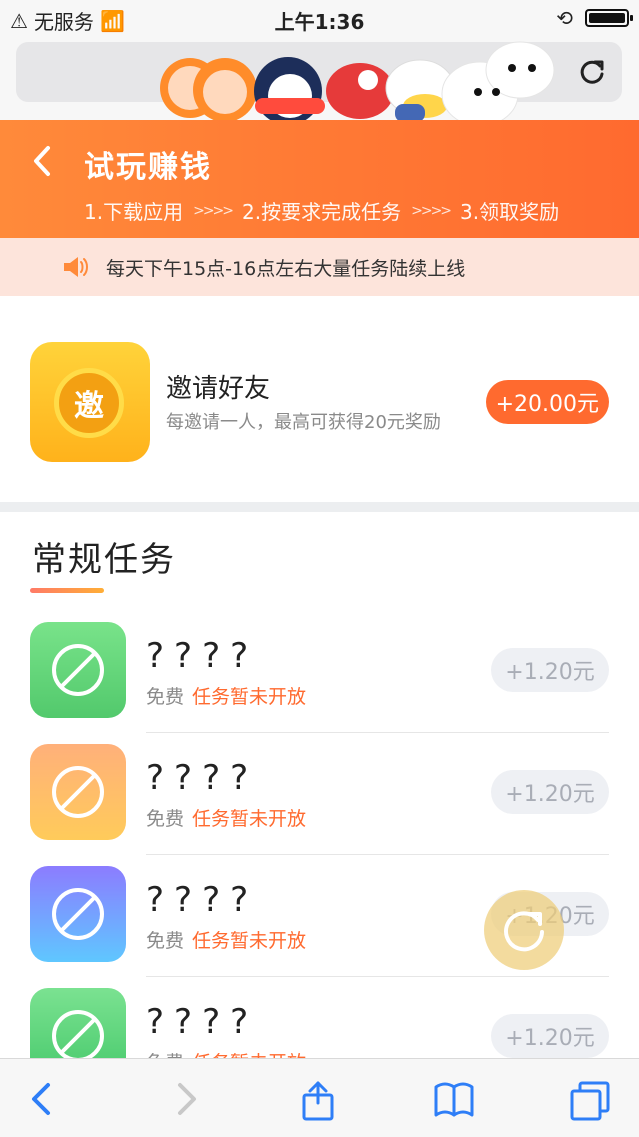 The height and width of the screenshot is (1137, 639). Describe the element at coordinates (44, 1099) in the screenshot. I see `back-nav-icon` at that location.